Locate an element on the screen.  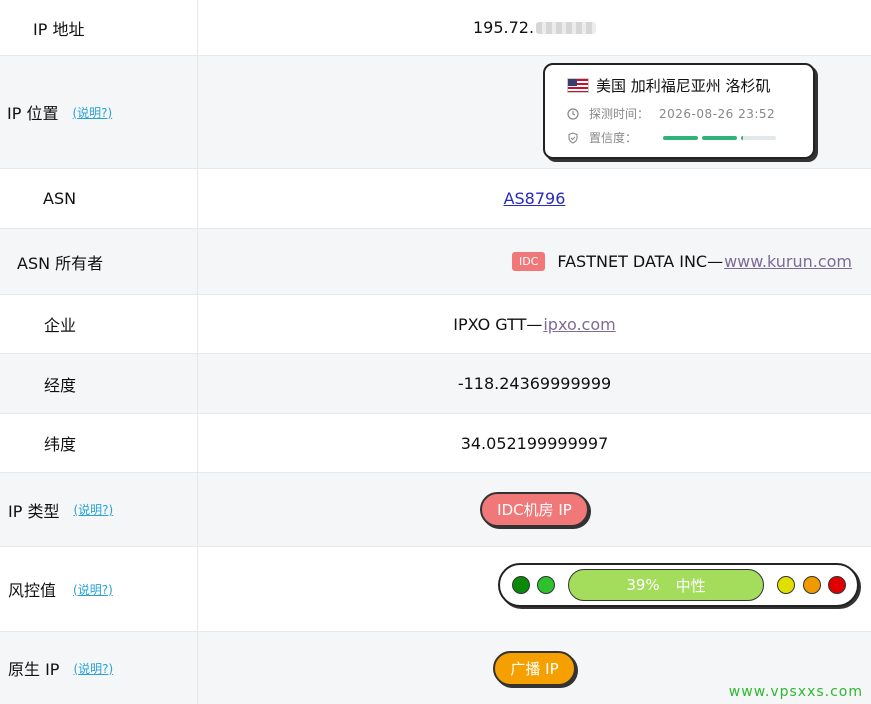
row-value-cell: -118.24369999999 is located at coordinates (534, 383).